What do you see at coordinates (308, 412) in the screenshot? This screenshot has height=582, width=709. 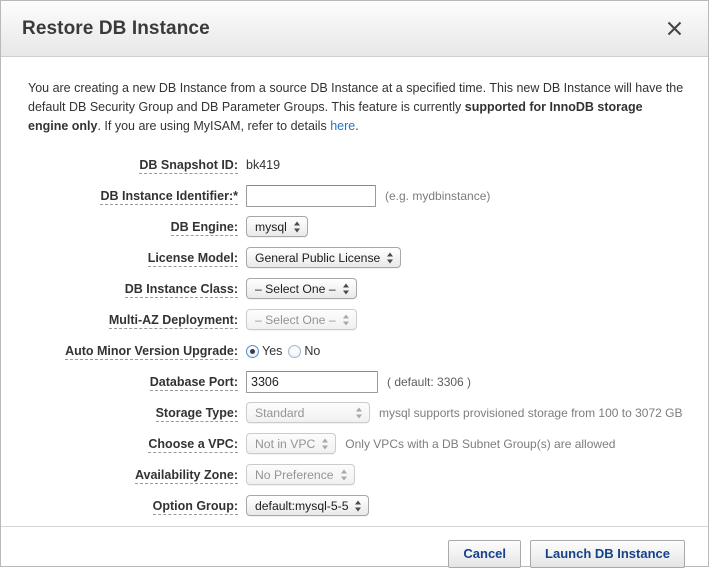 I see `storage-type-select: Standard` at bounding box center [308, 412].